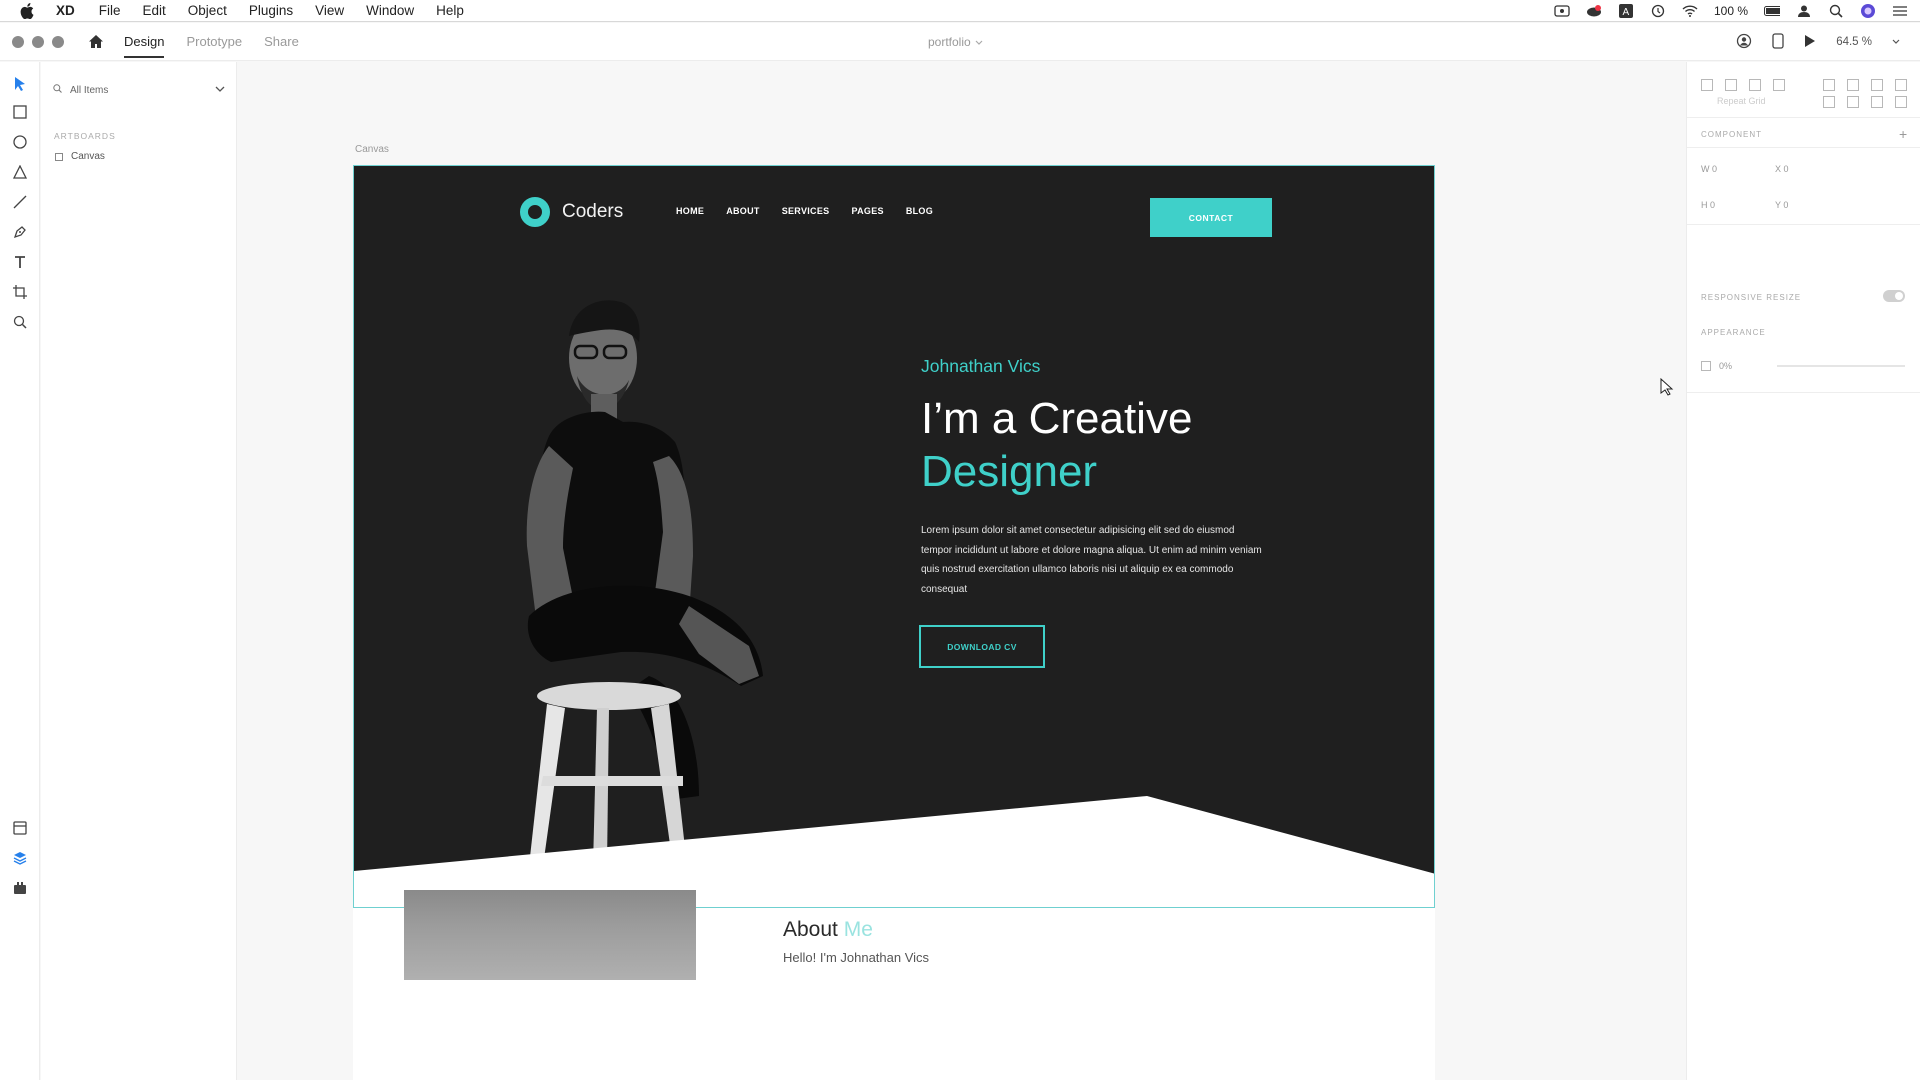 This screenshot has width=1920, height=1080. What do you see at coordinates (1725, 366) in the screenshot?
I see `opacity-value: 0%` at bounding box center [1725, 366].